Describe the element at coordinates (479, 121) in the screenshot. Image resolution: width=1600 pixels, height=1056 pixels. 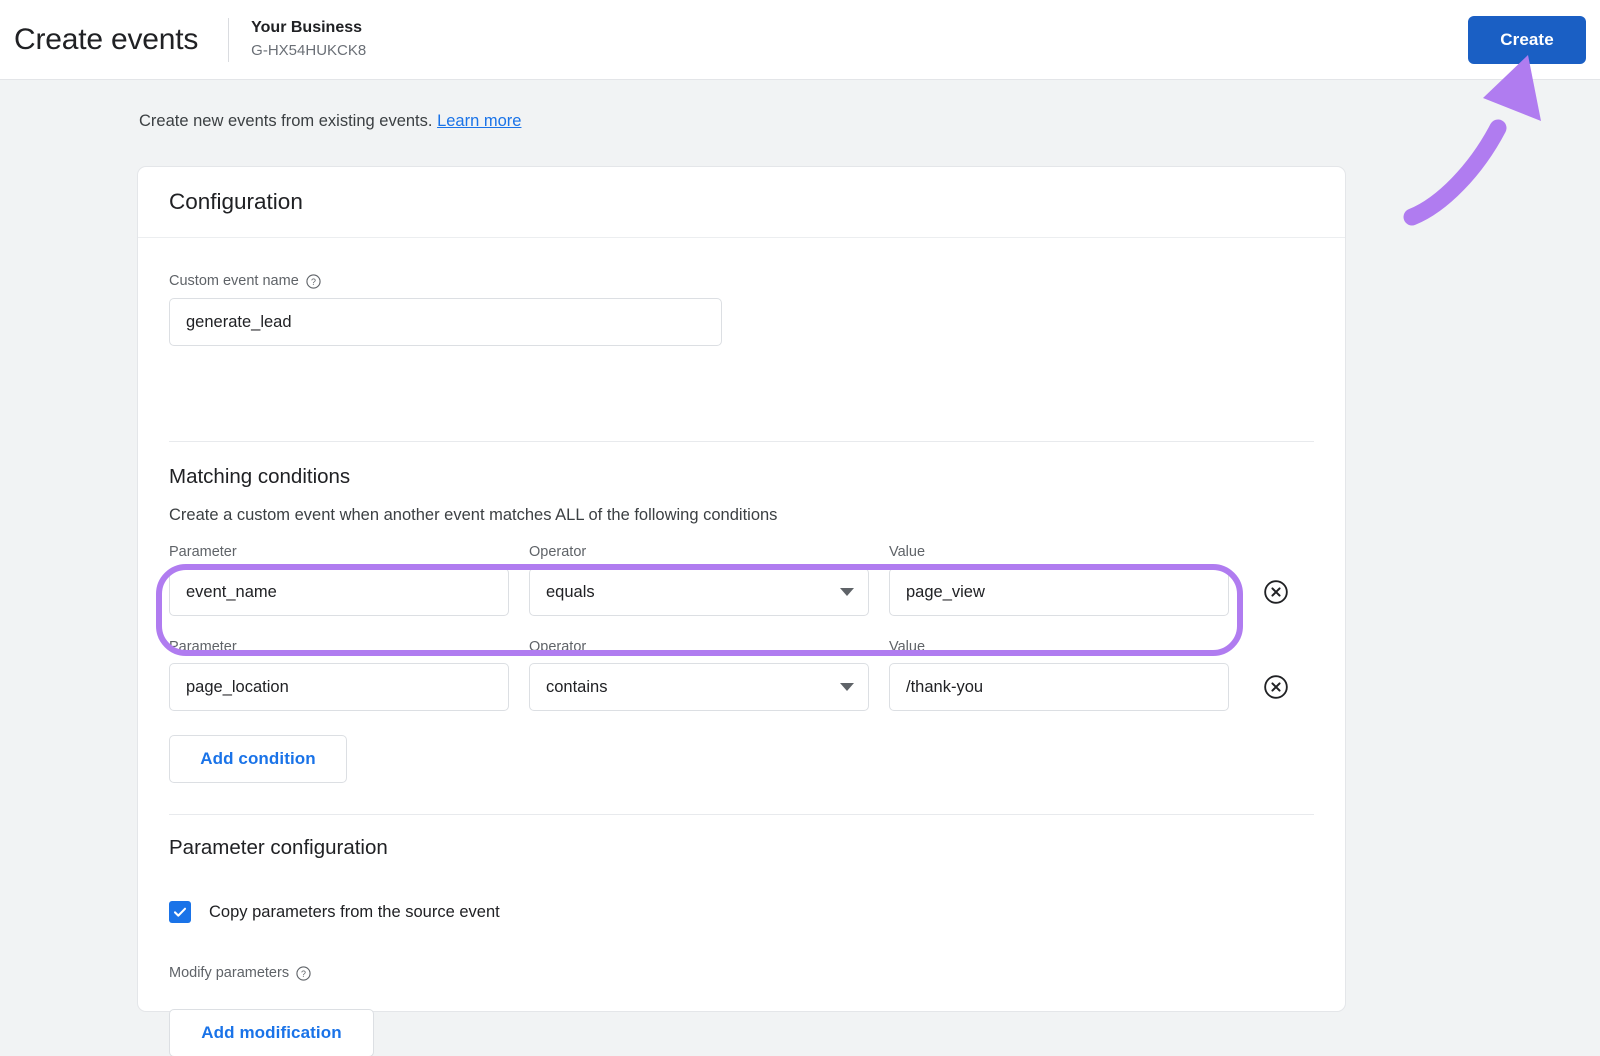
I see `learn-more-link: Learn more` at that location.